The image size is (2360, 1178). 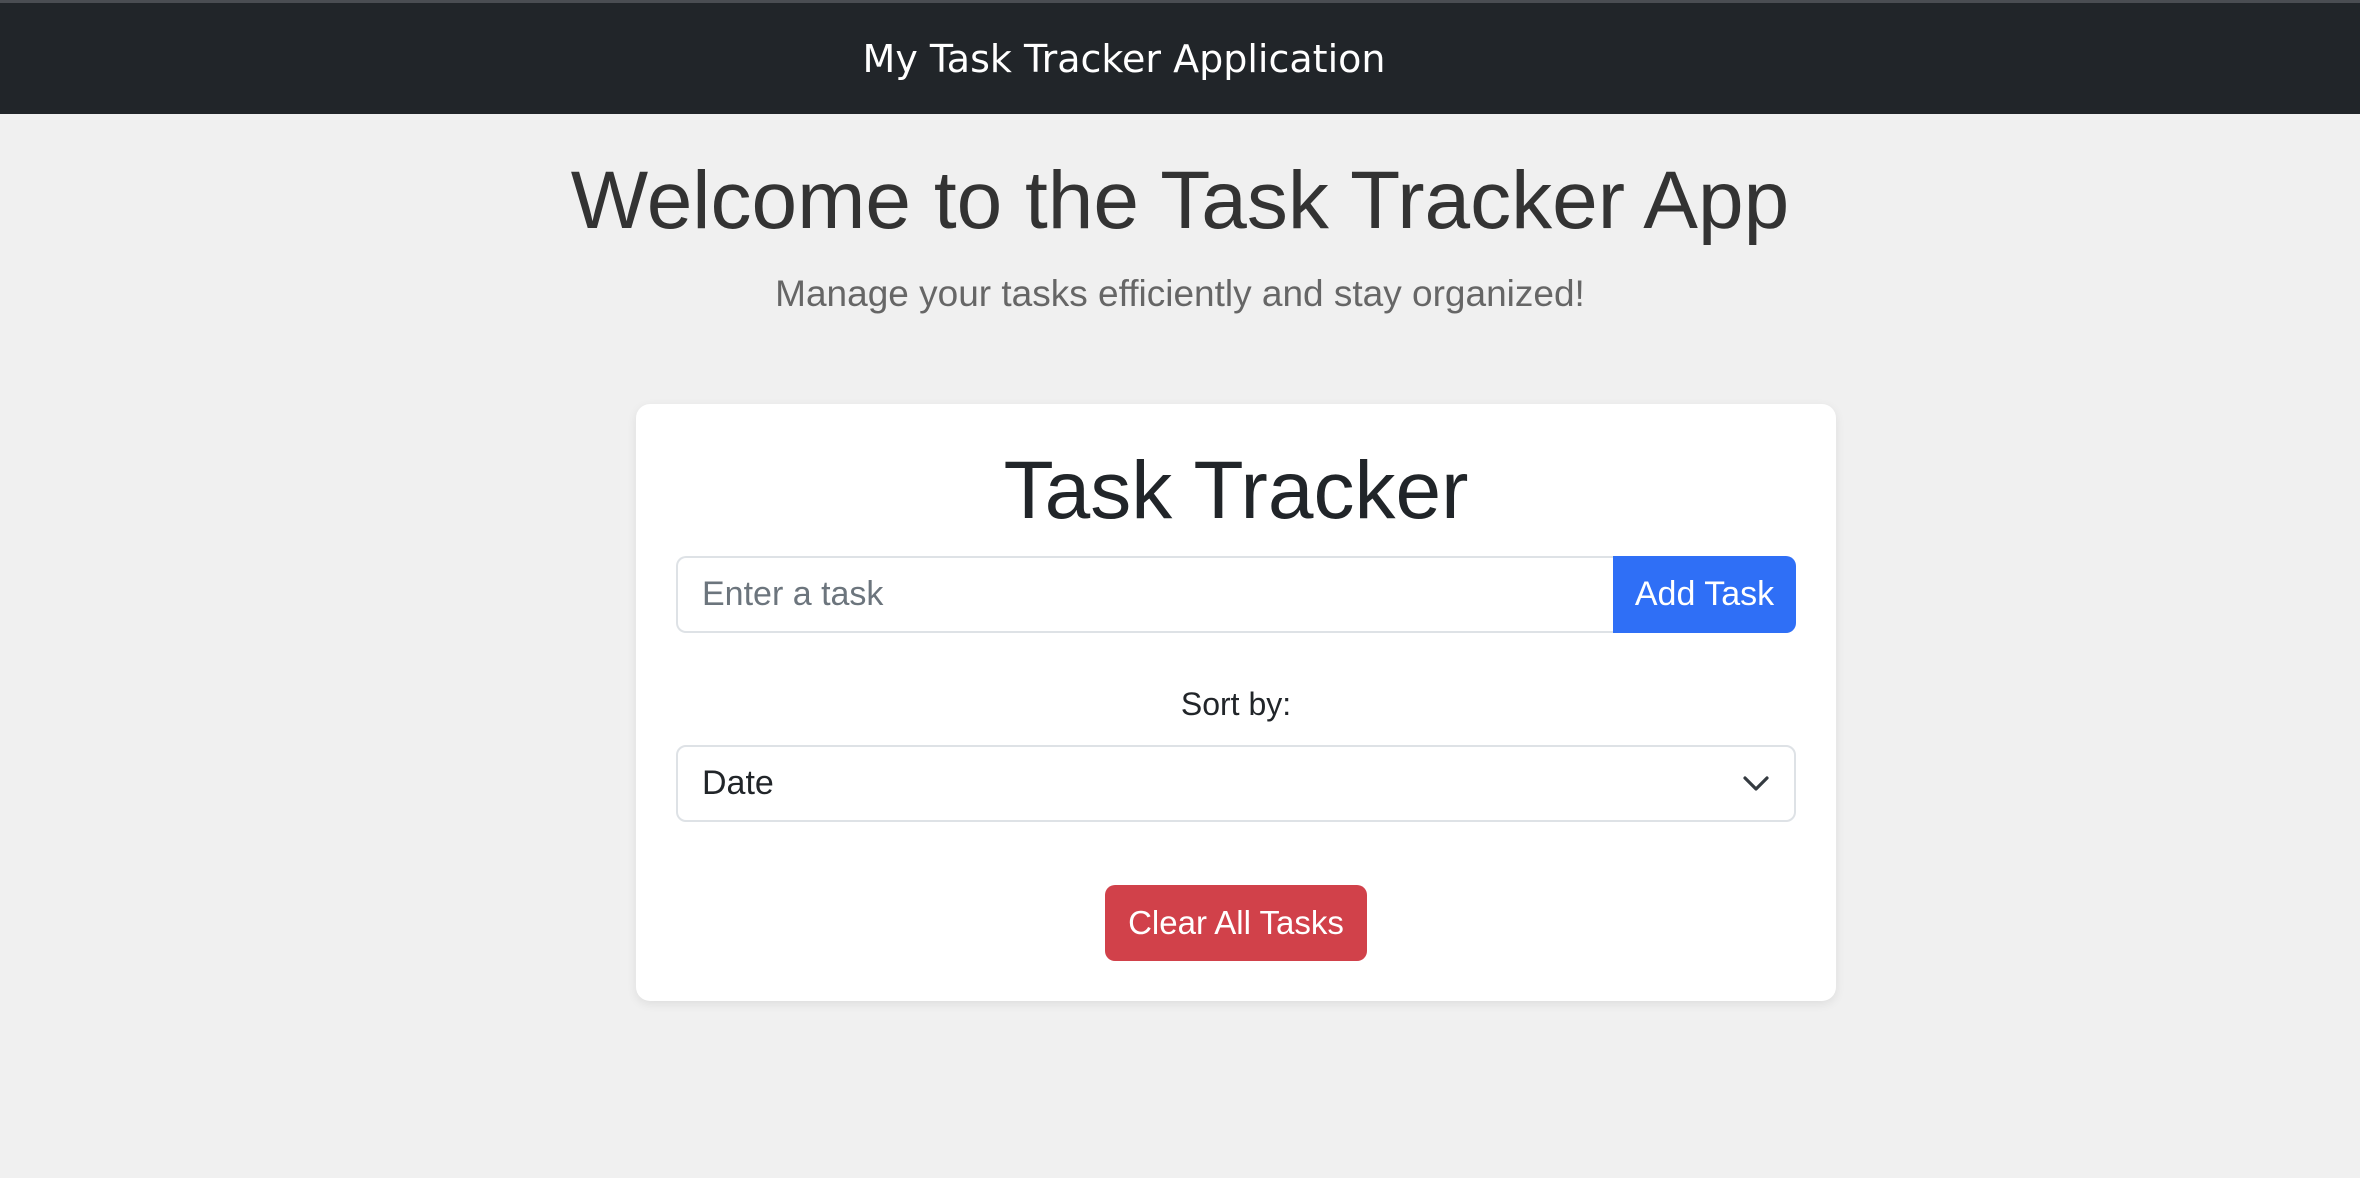 I want to click on chevron-down-icon, so click(x=1756, y=784).